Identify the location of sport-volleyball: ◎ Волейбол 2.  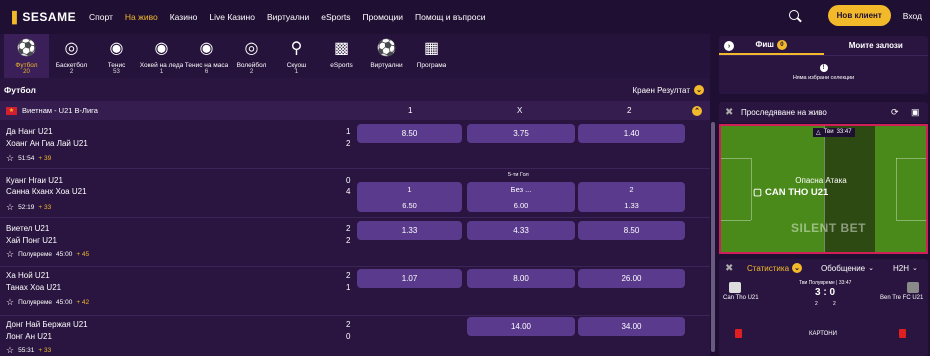
(251, 56).